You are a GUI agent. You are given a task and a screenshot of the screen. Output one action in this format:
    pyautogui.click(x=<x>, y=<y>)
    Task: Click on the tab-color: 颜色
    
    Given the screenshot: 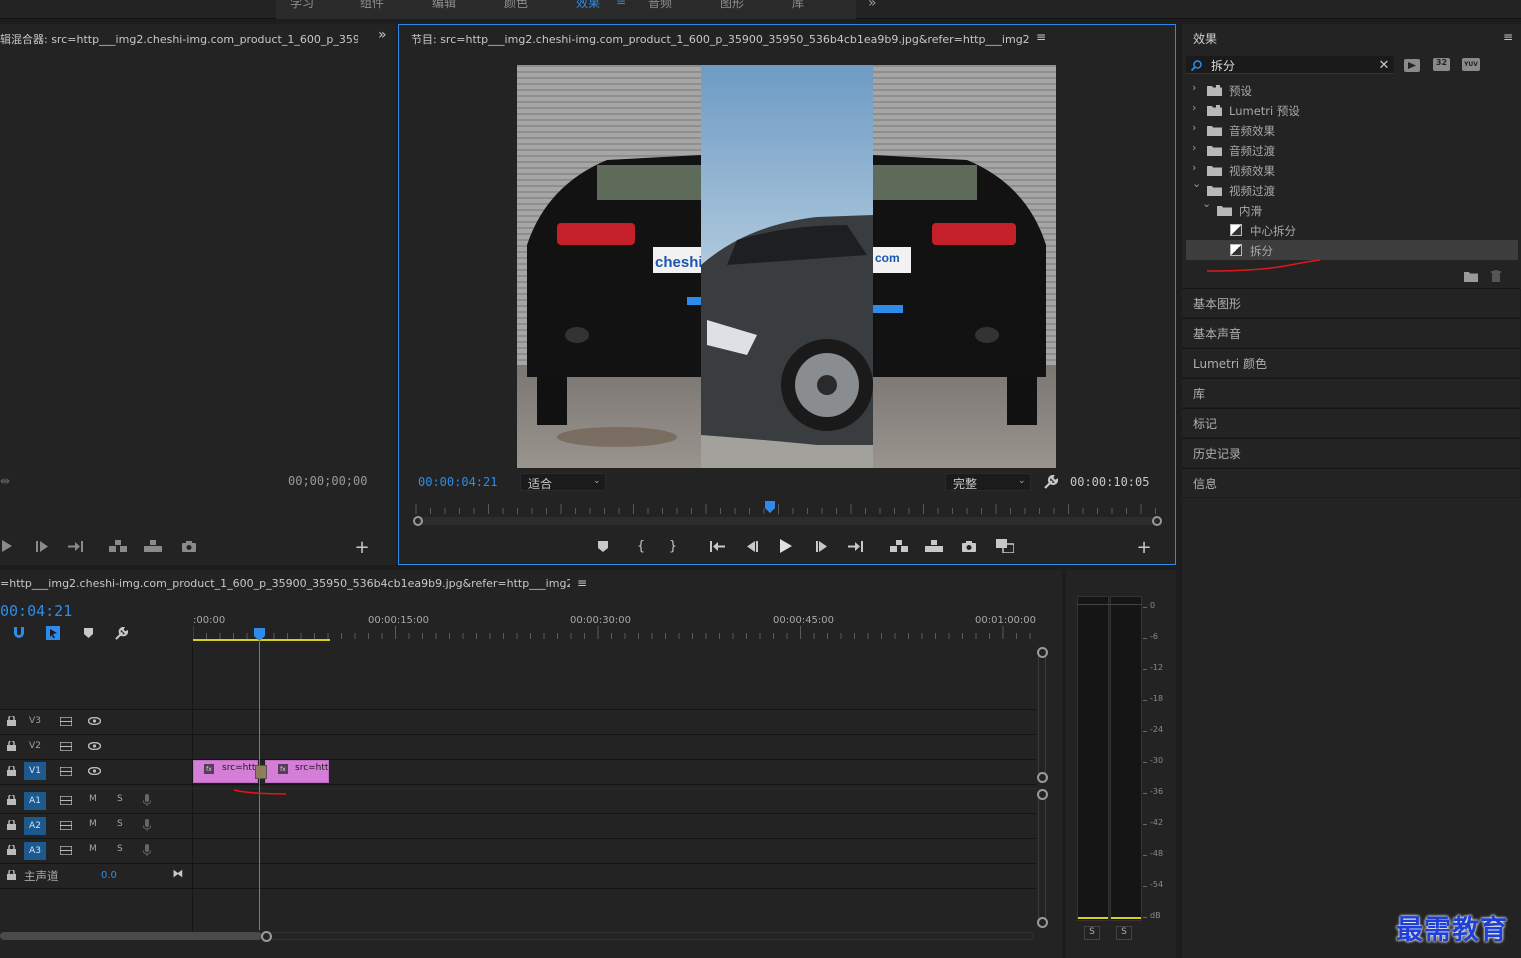 What is the action you would take?
    pyautogui.click(x=516, y=5)
    